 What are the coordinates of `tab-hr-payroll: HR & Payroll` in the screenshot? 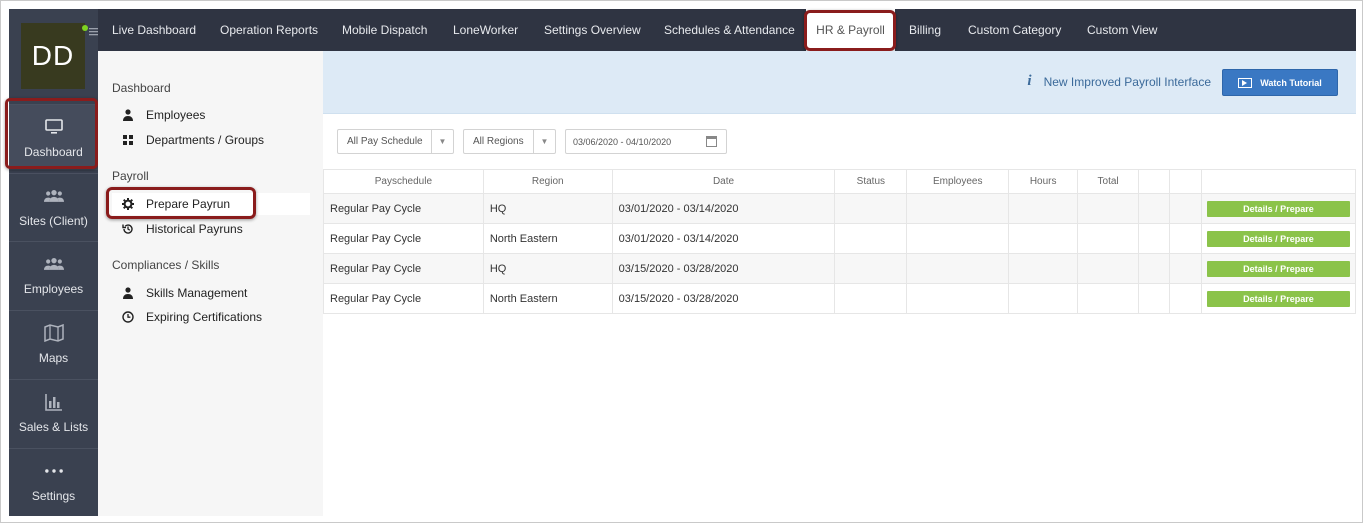 It's located at (850, 30).